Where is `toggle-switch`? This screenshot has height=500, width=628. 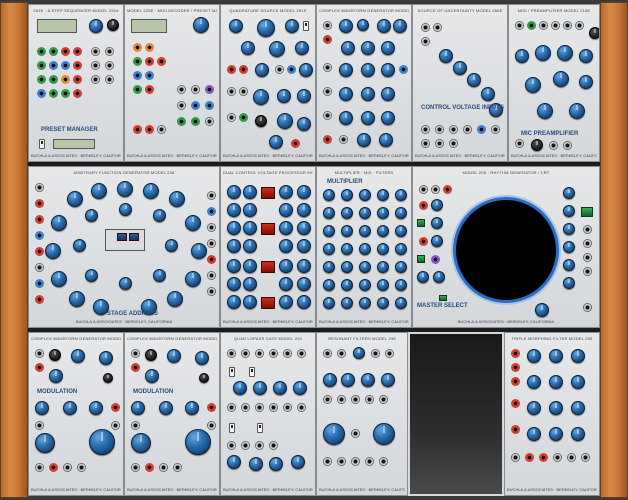
toggle-switch is located at coordinates (260, 428).